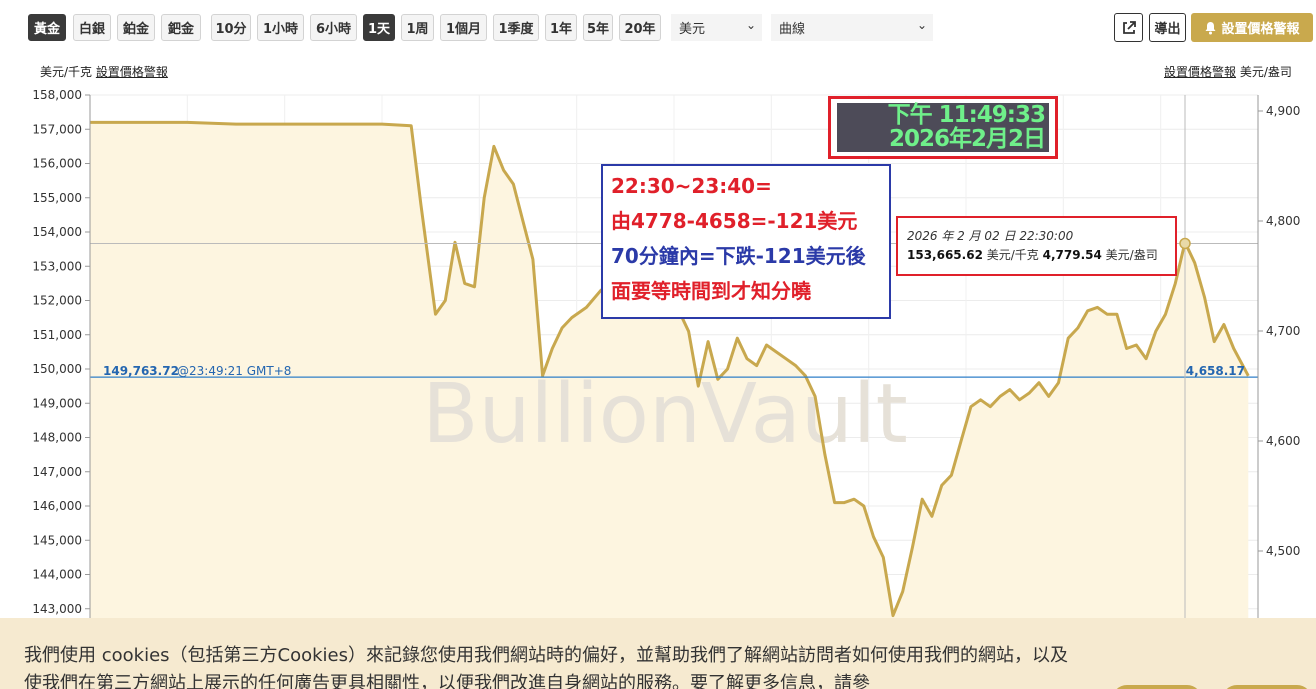 The height and width of the screenshot is (689, 1316). What do you see at coordinates (333, 27) in the screenshot?
I see `period-6hours: 6小時` at bounding box center [333, 27].